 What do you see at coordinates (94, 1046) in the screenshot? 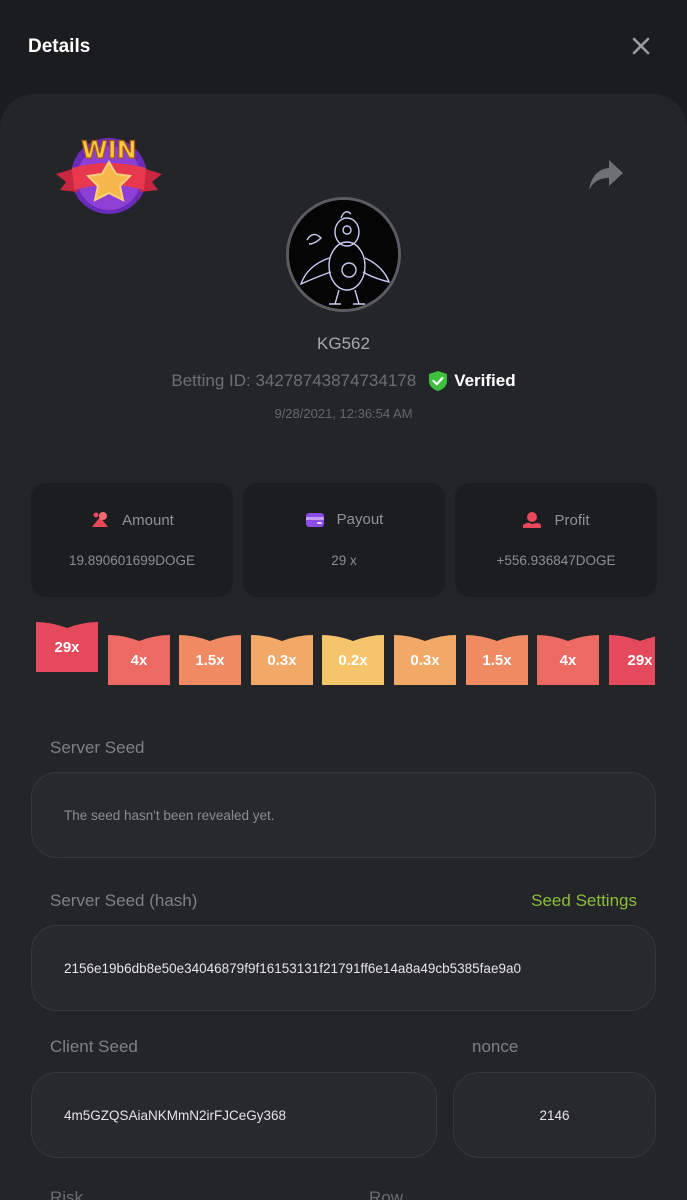
I see `client-seed-label: Client Seed` at bounding box center [94, 1046].